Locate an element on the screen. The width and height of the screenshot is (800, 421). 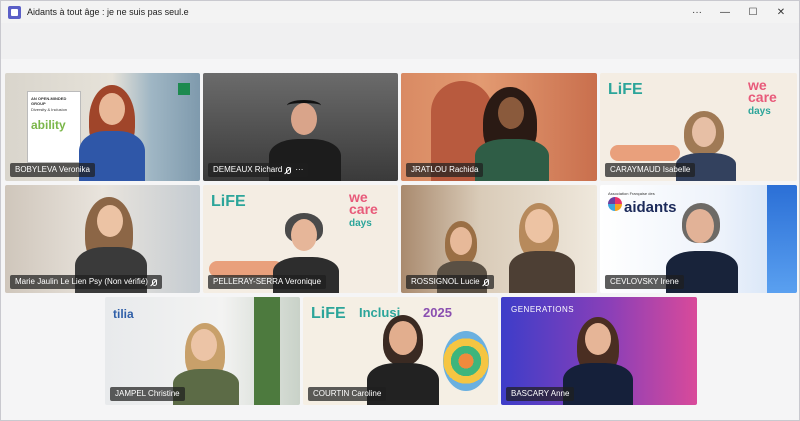
teams-app-icon is located at coordinates (14, 12).